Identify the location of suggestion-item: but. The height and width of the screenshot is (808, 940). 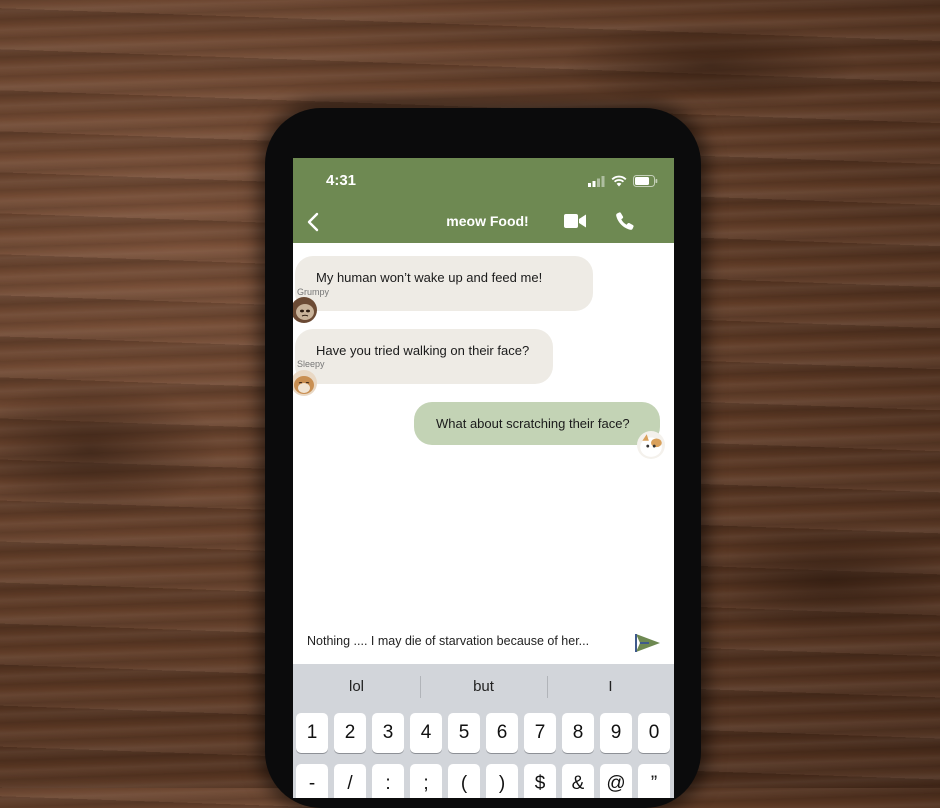
(483, 687).